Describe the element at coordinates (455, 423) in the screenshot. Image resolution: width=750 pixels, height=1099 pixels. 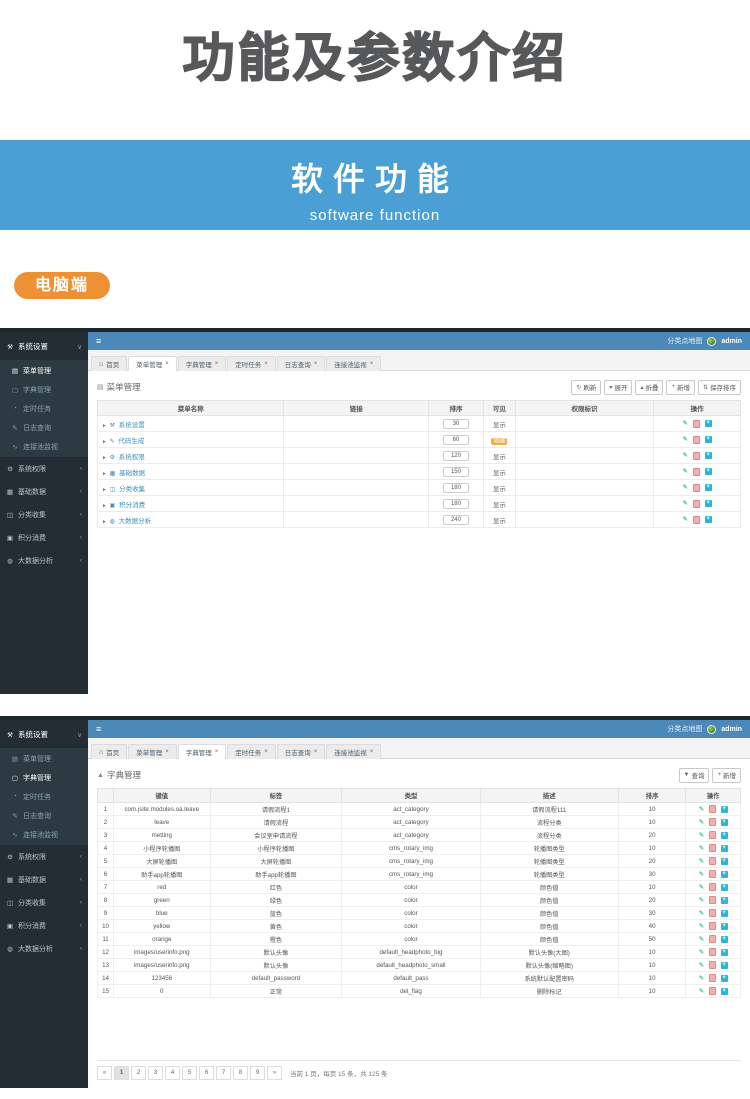
I see `sort-input: 30` at that location.